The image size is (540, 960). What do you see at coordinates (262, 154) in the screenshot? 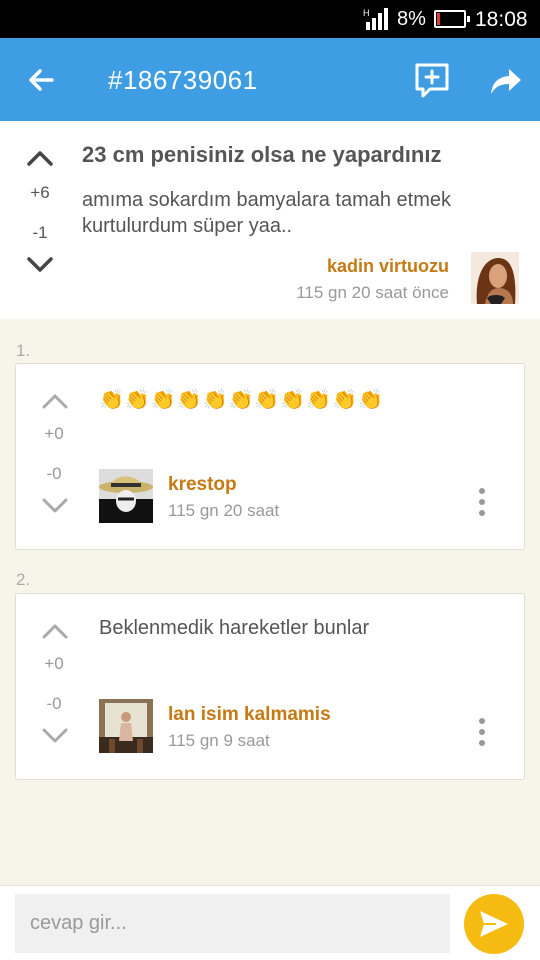
I see `entry-title: 23 cm penisiniz olsa ne yapardınız` at bounding box center [262, 154].